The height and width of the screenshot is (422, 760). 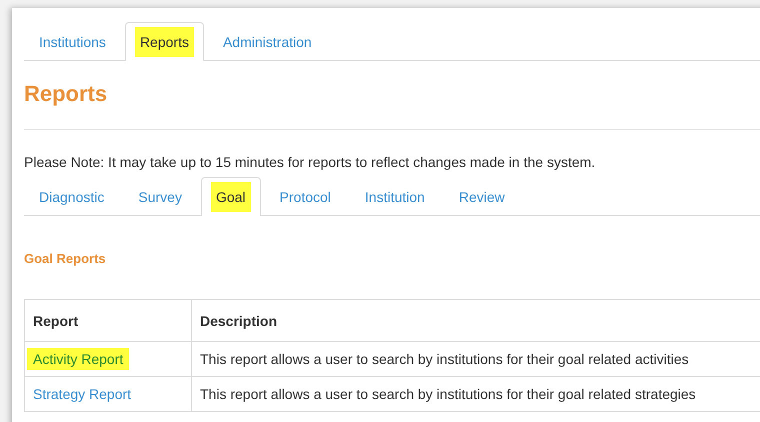 I want to click on column-header: Report, so click(x=108, y=321).